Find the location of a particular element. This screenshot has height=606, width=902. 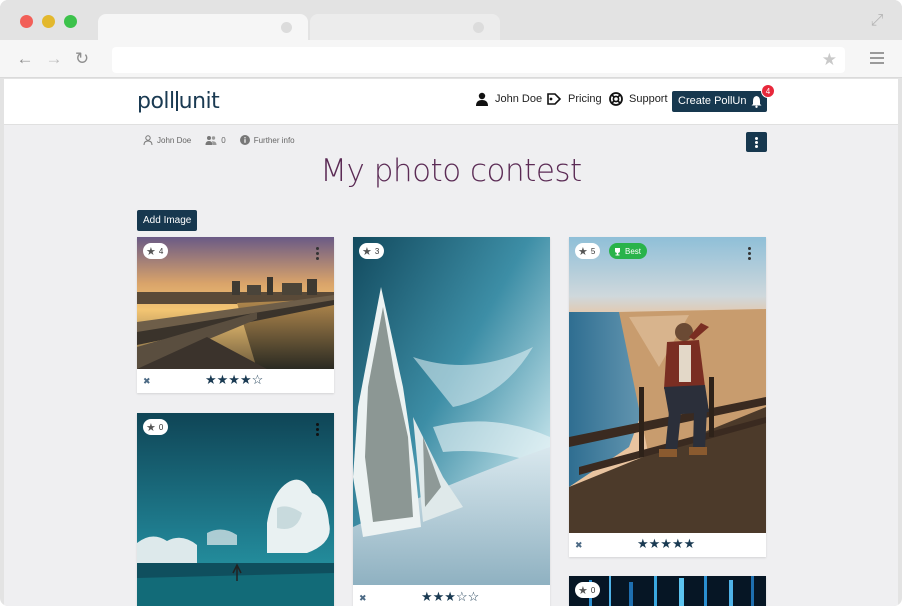

rating-stars: ★★★★★ is located at coordinates (666, 544).